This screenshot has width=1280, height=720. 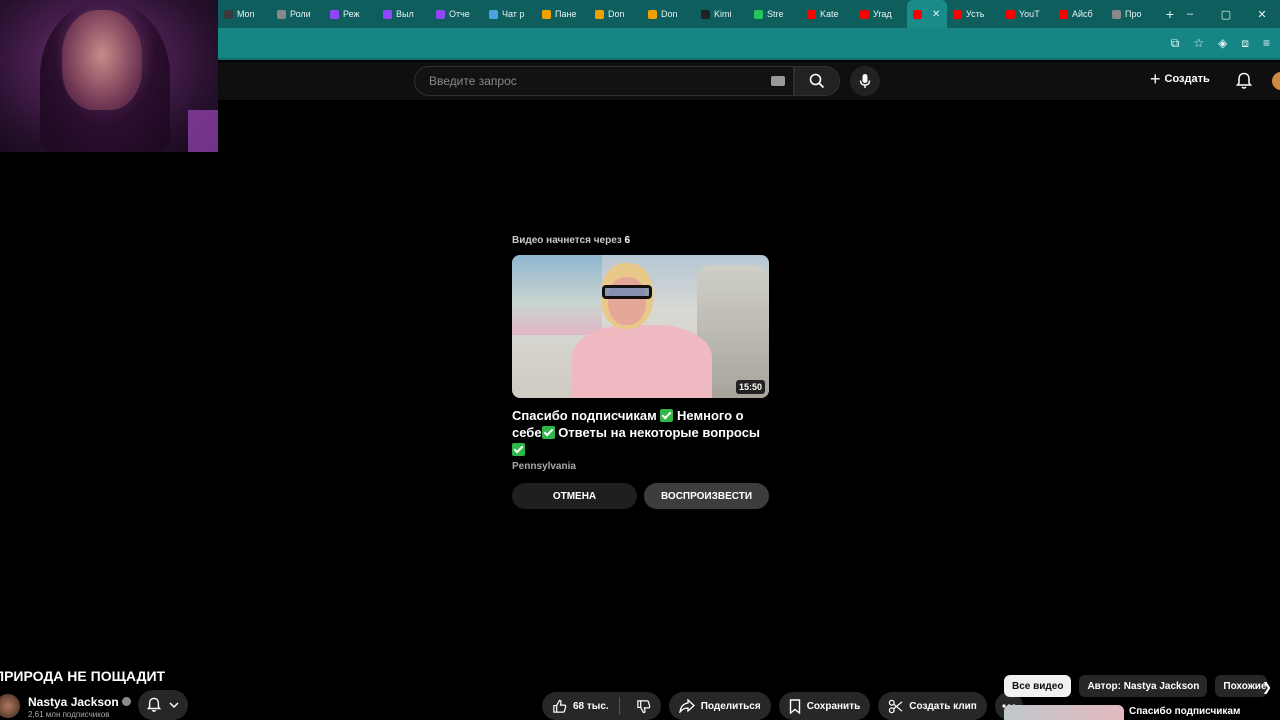 What do you see at coordinates (1190, 14) in the screenshot?
I see `minimize-button: –` at bounding box center [1190, 14].